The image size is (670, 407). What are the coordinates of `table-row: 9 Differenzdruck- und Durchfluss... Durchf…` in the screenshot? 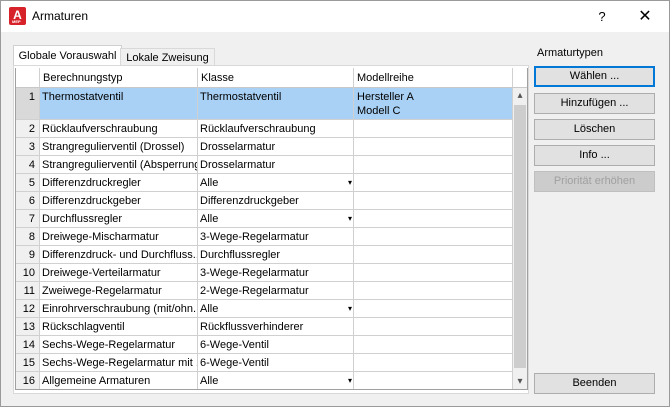 It's located at (264, 255).